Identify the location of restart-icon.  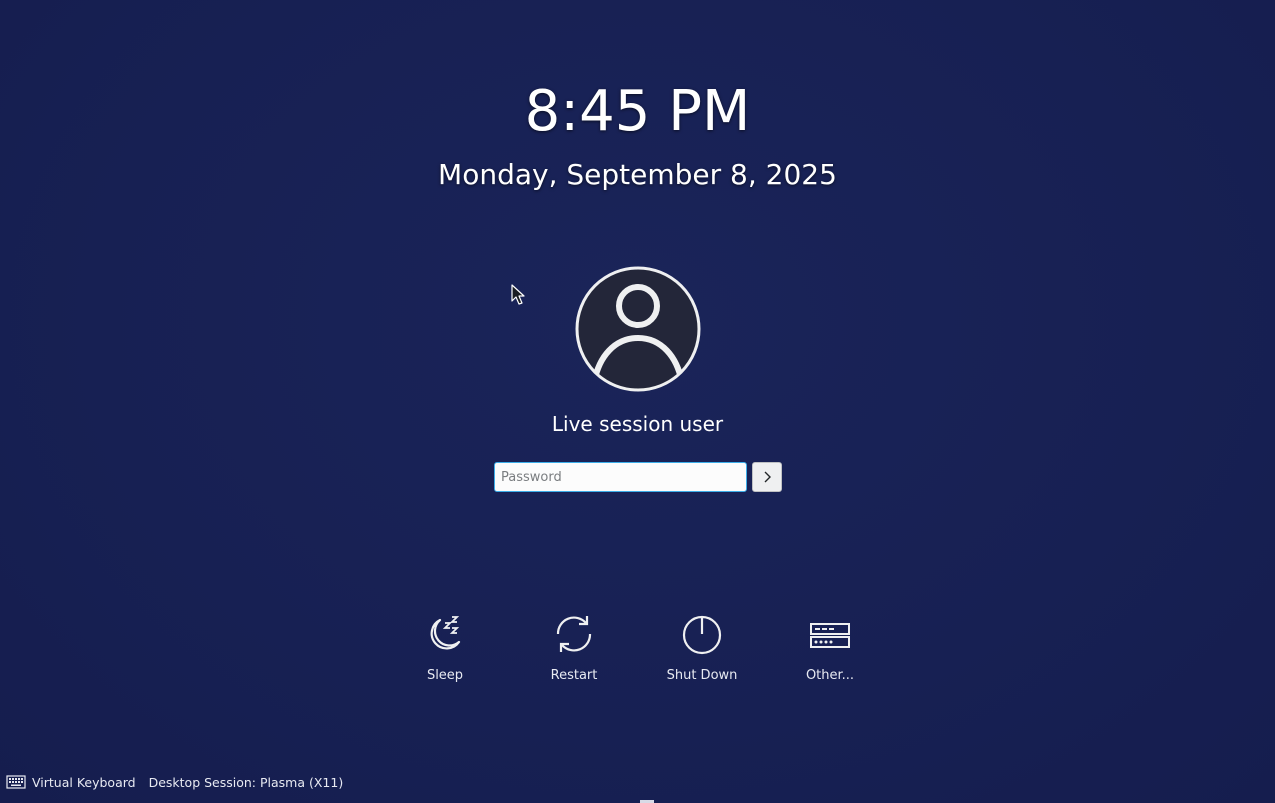
(574, 634).